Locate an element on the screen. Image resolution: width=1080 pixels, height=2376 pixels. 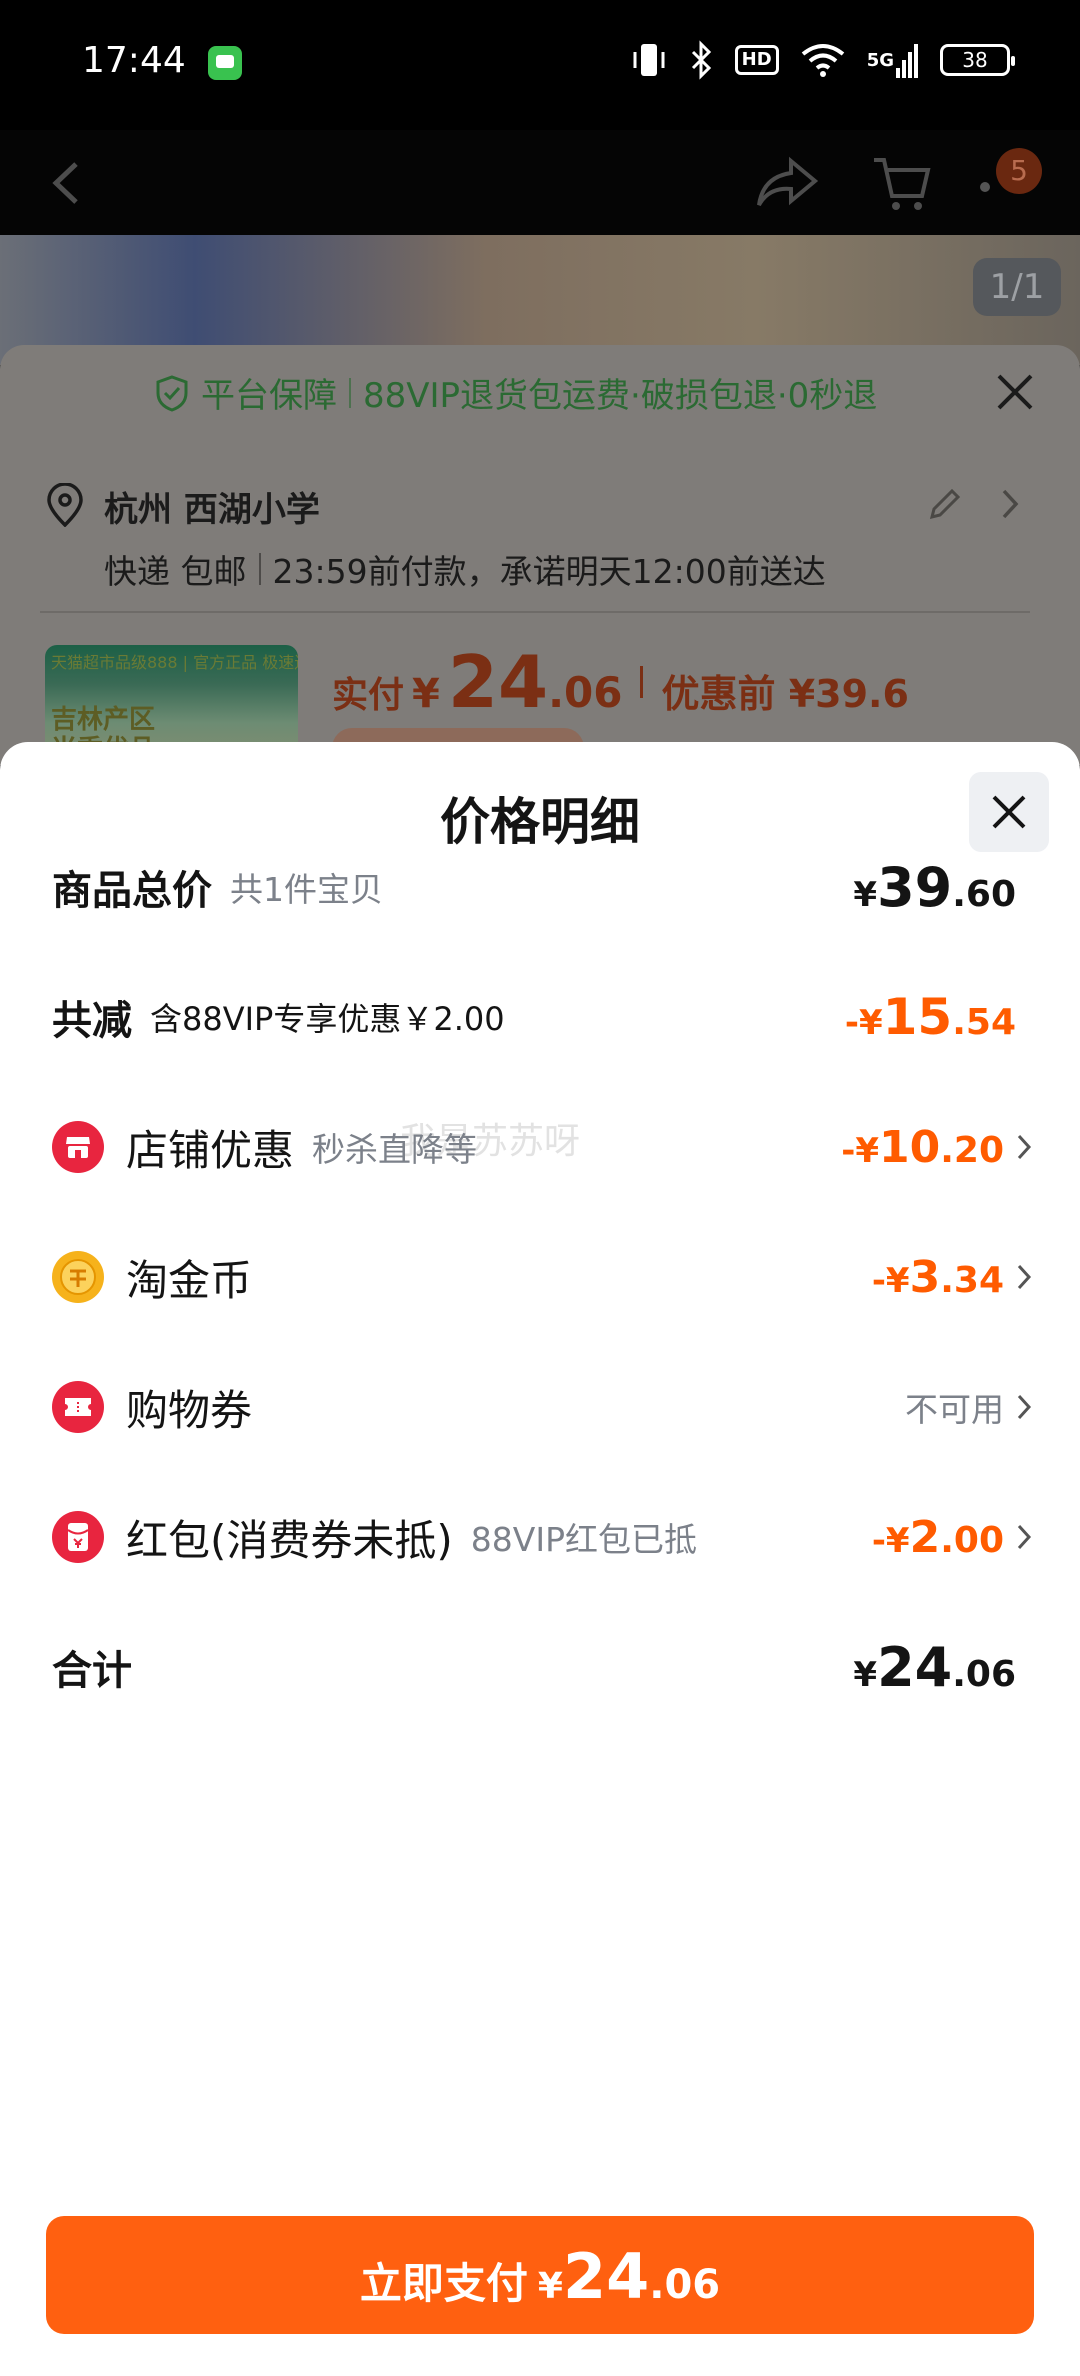
vibrate-icon is located at coordinates (649, 60).